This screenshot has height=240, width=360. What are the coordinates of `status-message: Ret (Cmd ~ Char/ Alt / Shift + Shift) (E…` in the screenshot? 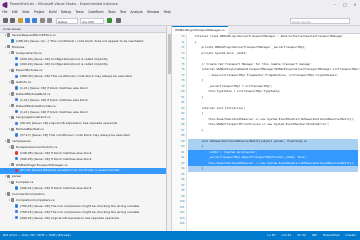 It's located at (37, 235).